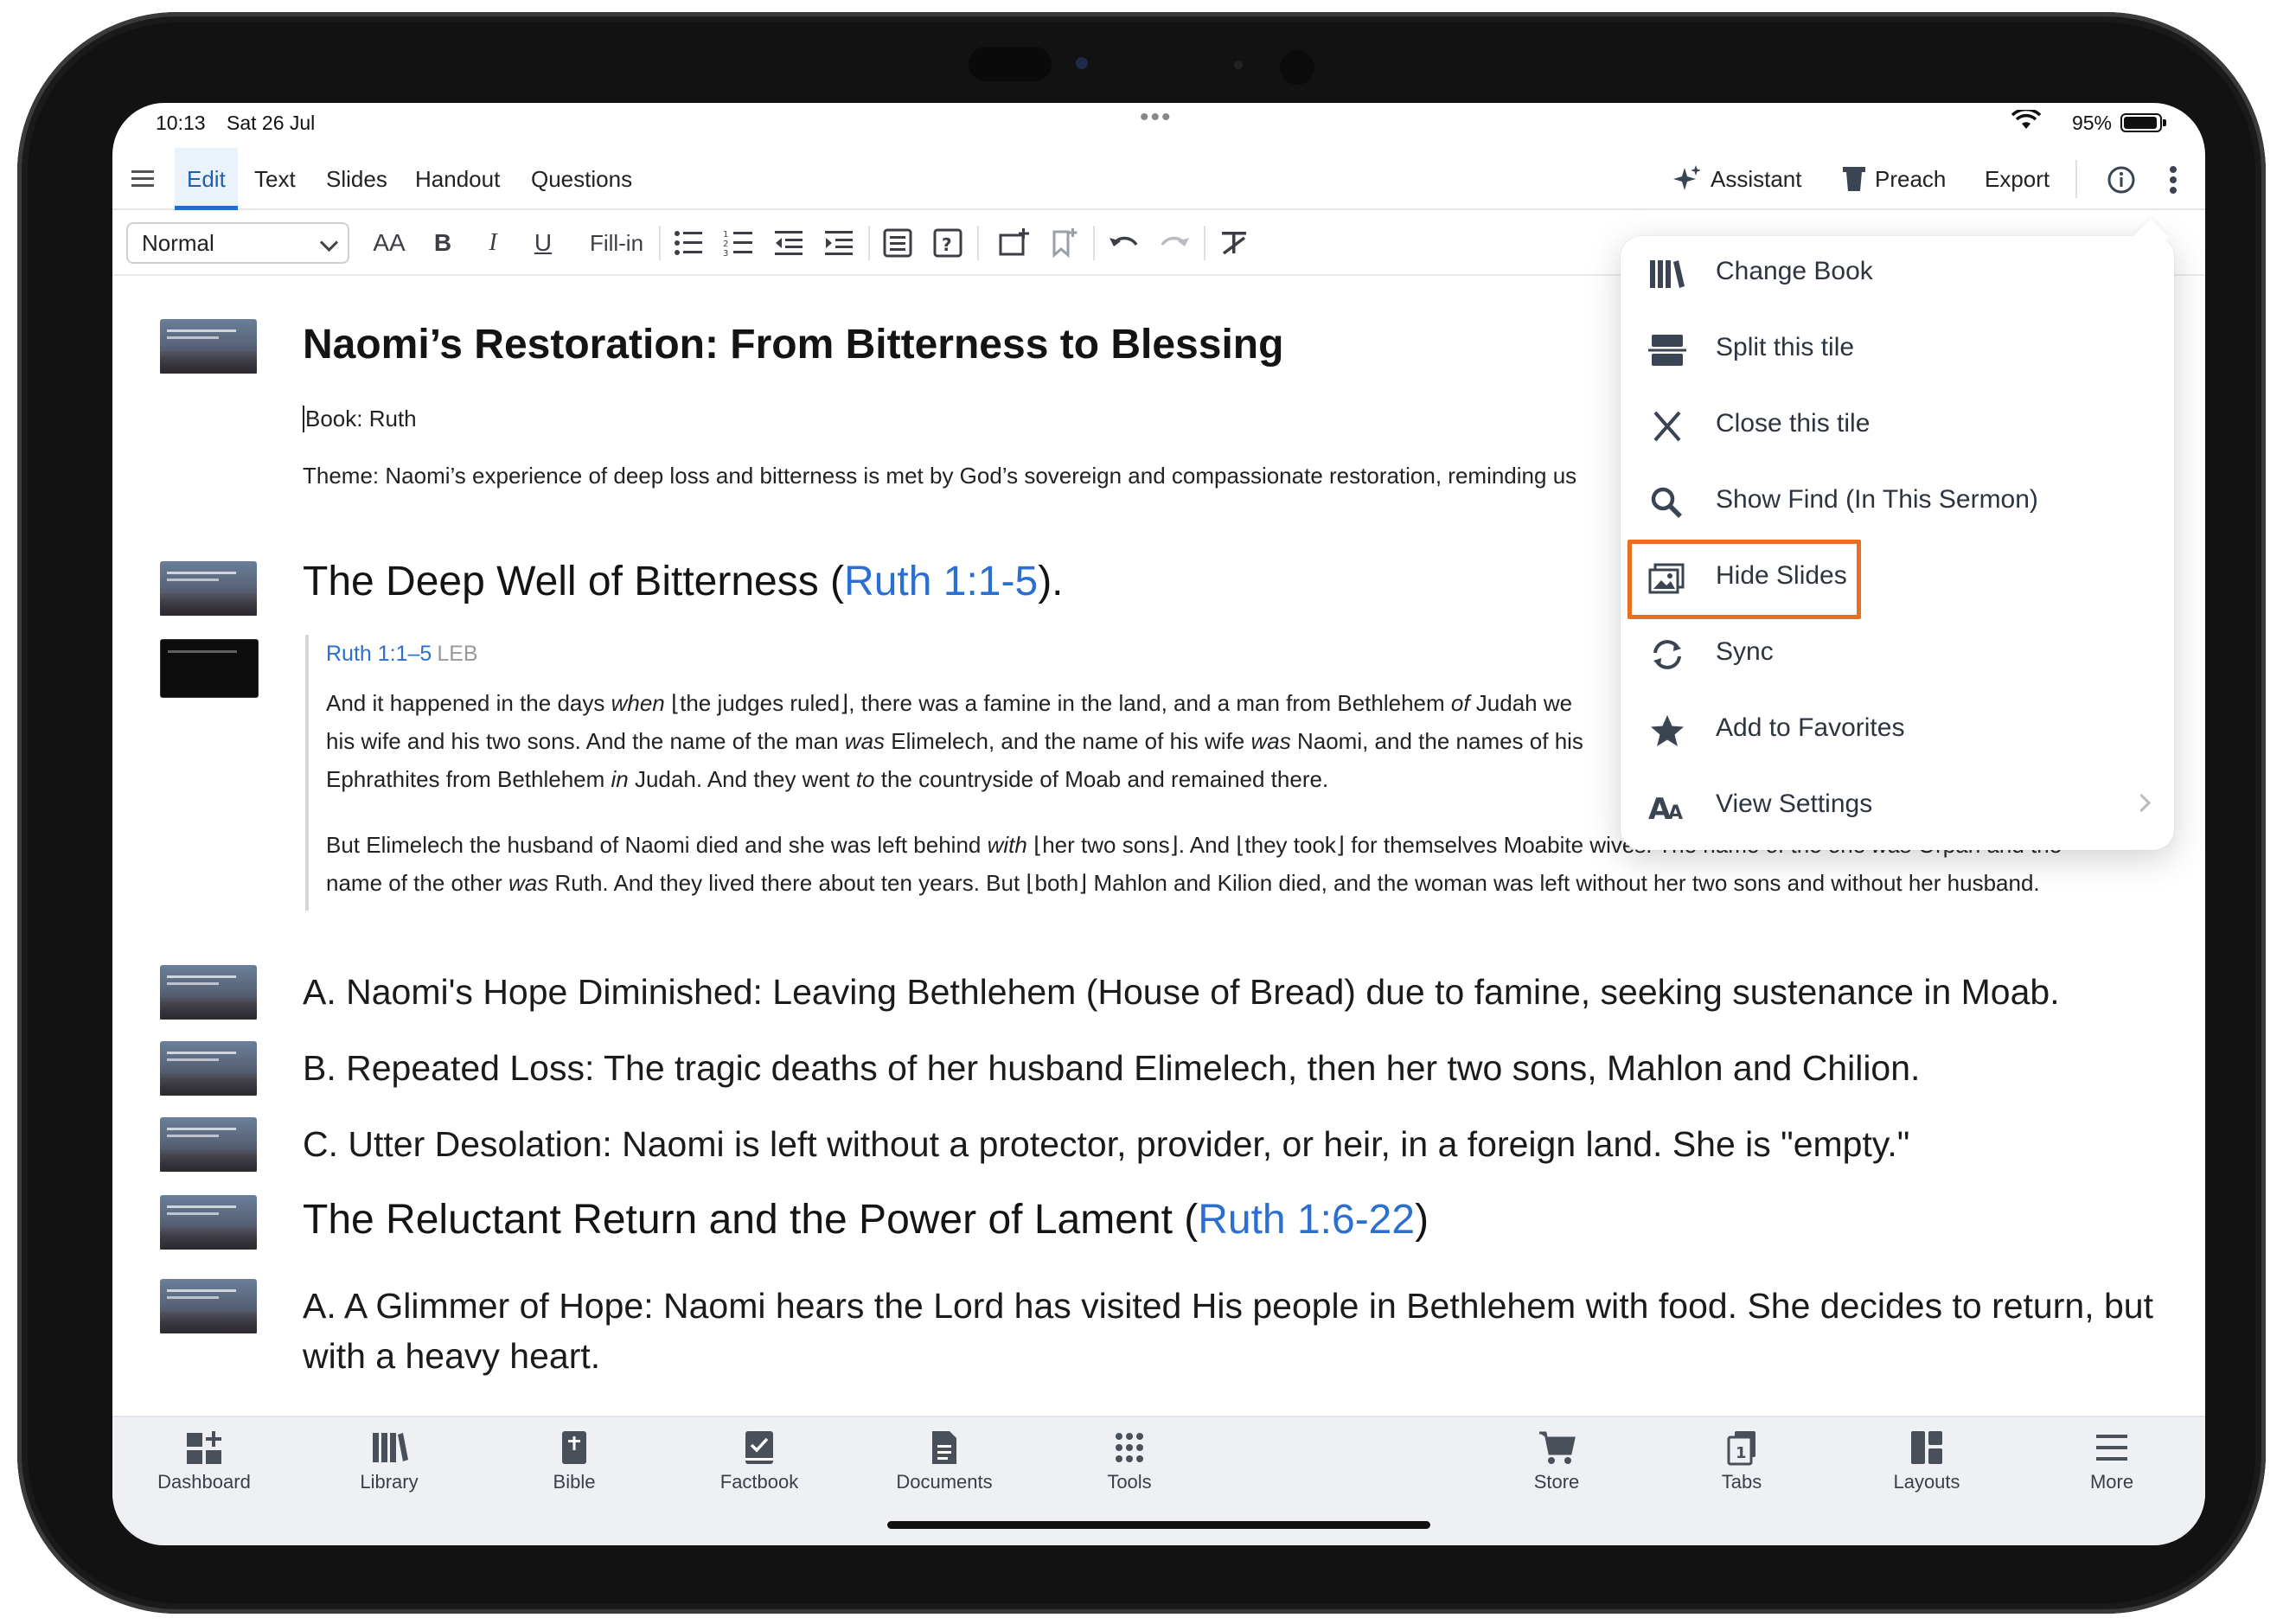 The height and width of the screenshot is (1624, 2283). What do you see at coordinates (1011, 64) in the screenshot?
I see `sensor` at bounding box center [1011, 64].